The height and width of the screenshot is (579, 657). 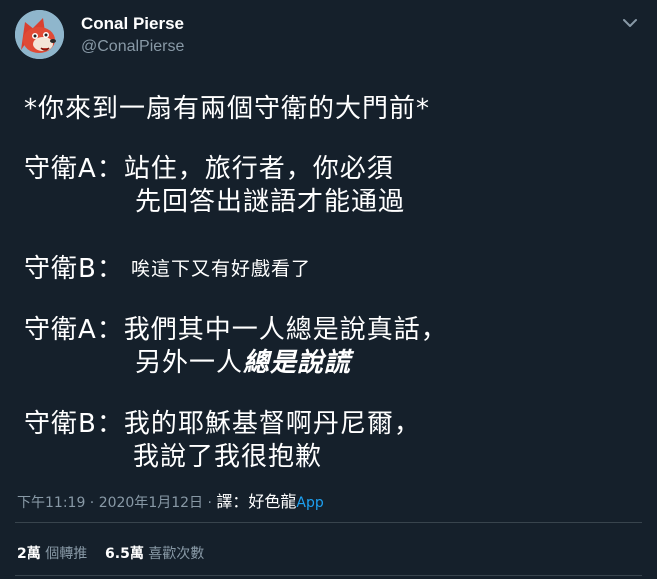 I want to click on chevron-down-icon, so click(x=630, y=23).